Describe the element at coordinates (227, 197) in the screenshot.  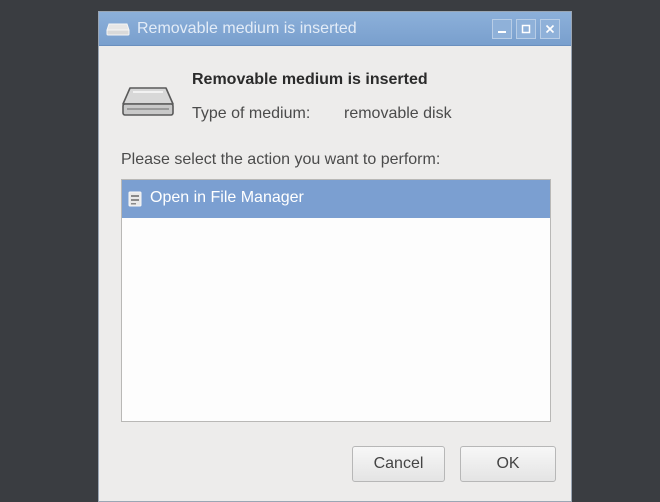
I see `action-item-label: Open in File Manager` at that location.